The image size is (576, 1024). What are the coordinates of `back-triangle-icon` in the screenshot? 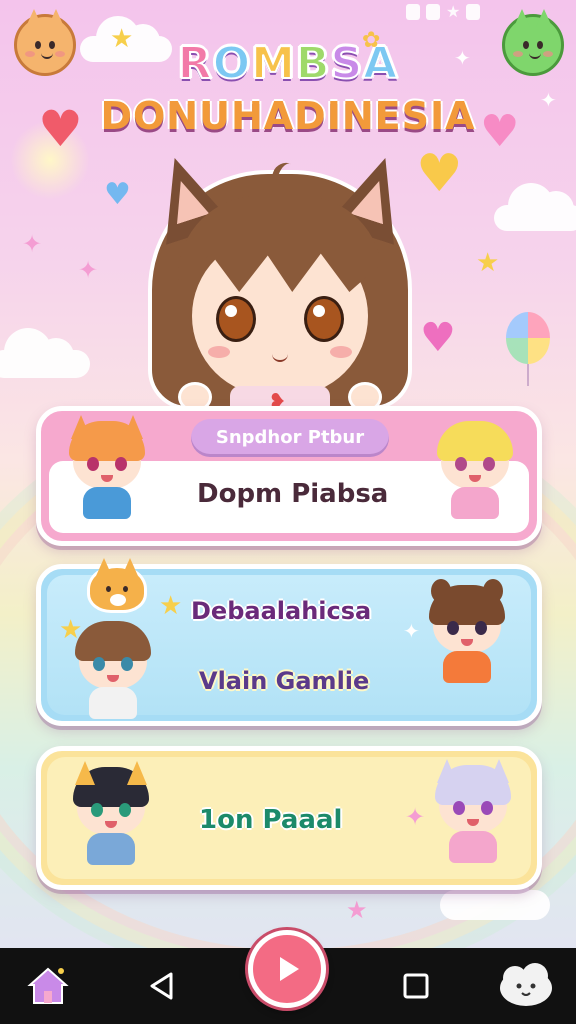 It's located at (161, 986).